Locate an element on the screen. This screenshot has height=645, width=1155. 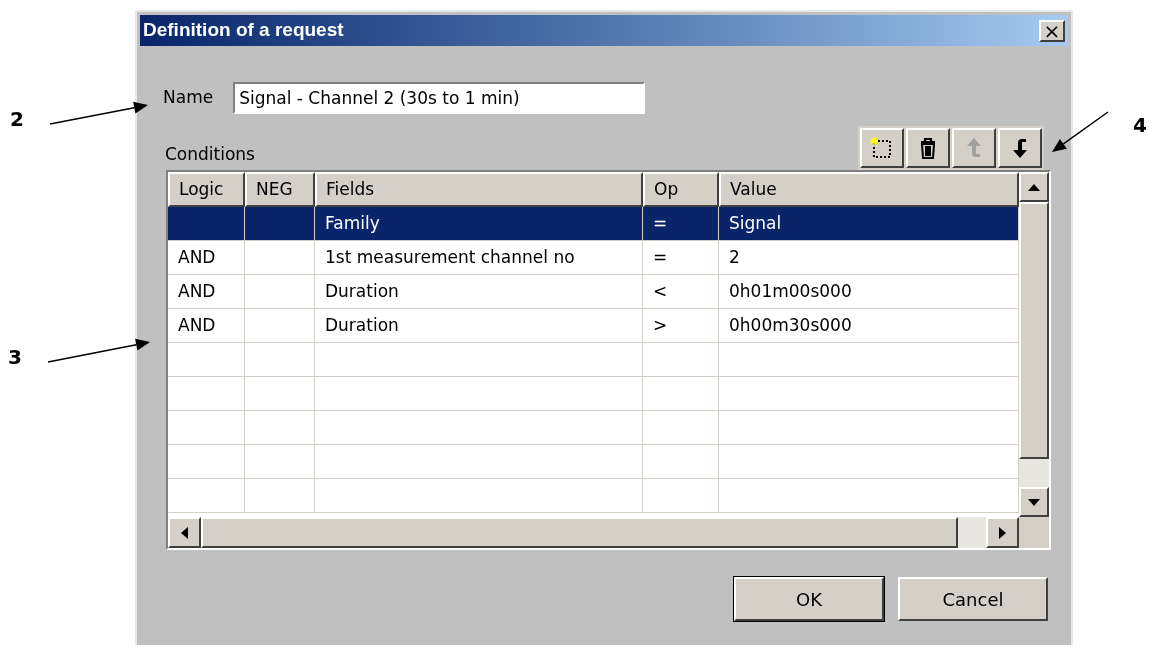
new-row-icon is located at coordinates (882, 148).